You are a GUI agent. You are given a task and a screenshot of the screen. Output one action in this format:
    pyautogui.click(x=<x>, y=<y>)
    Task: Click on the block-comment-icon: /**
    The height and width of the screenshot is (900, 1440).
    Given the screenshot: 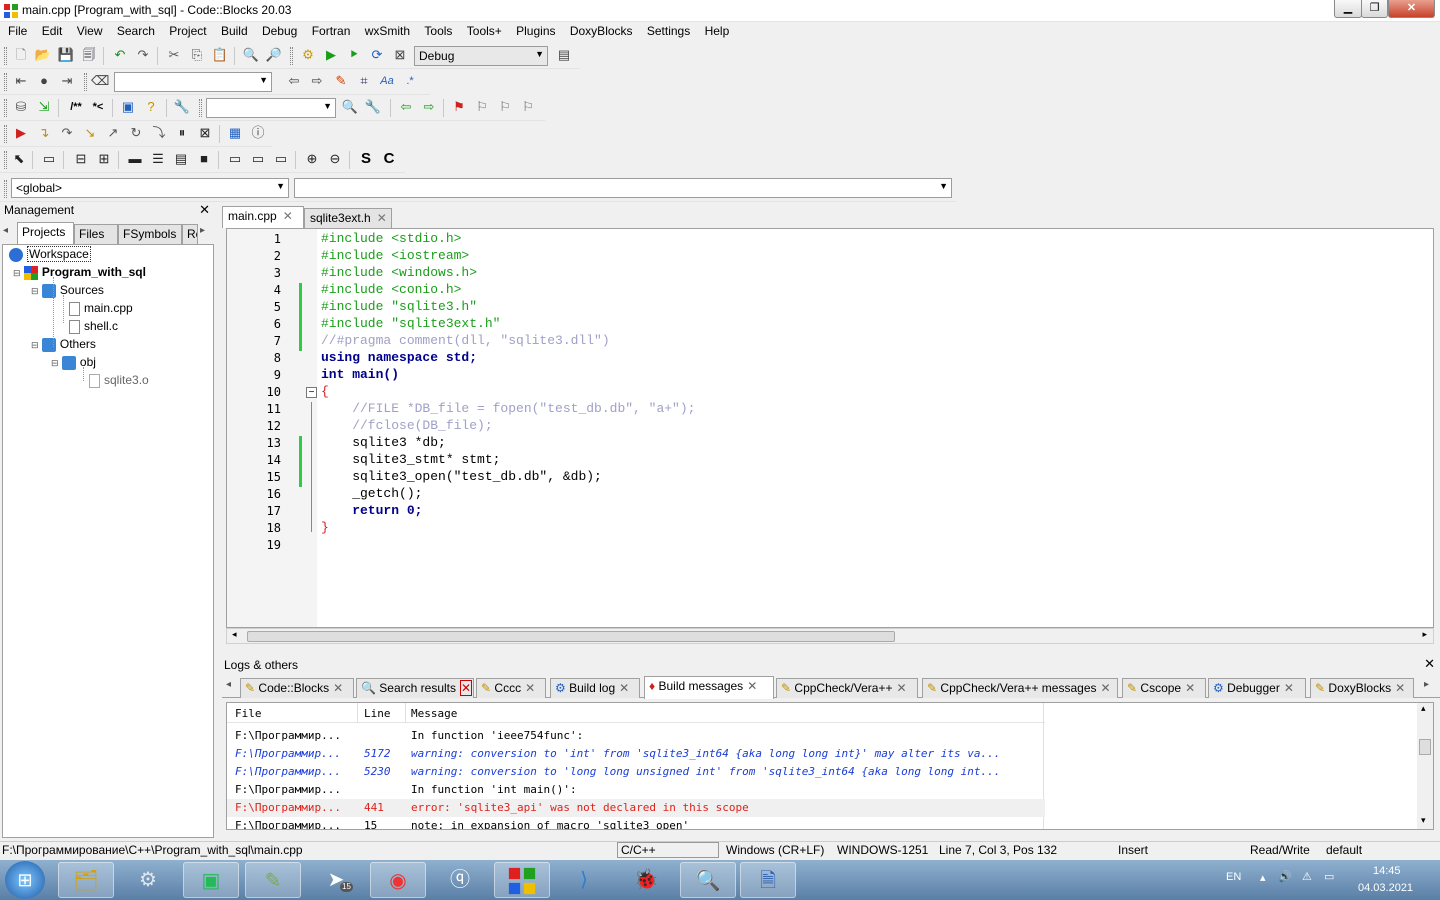 What is the action you would take?
    pyautogui.click(x=76, y=107)
    